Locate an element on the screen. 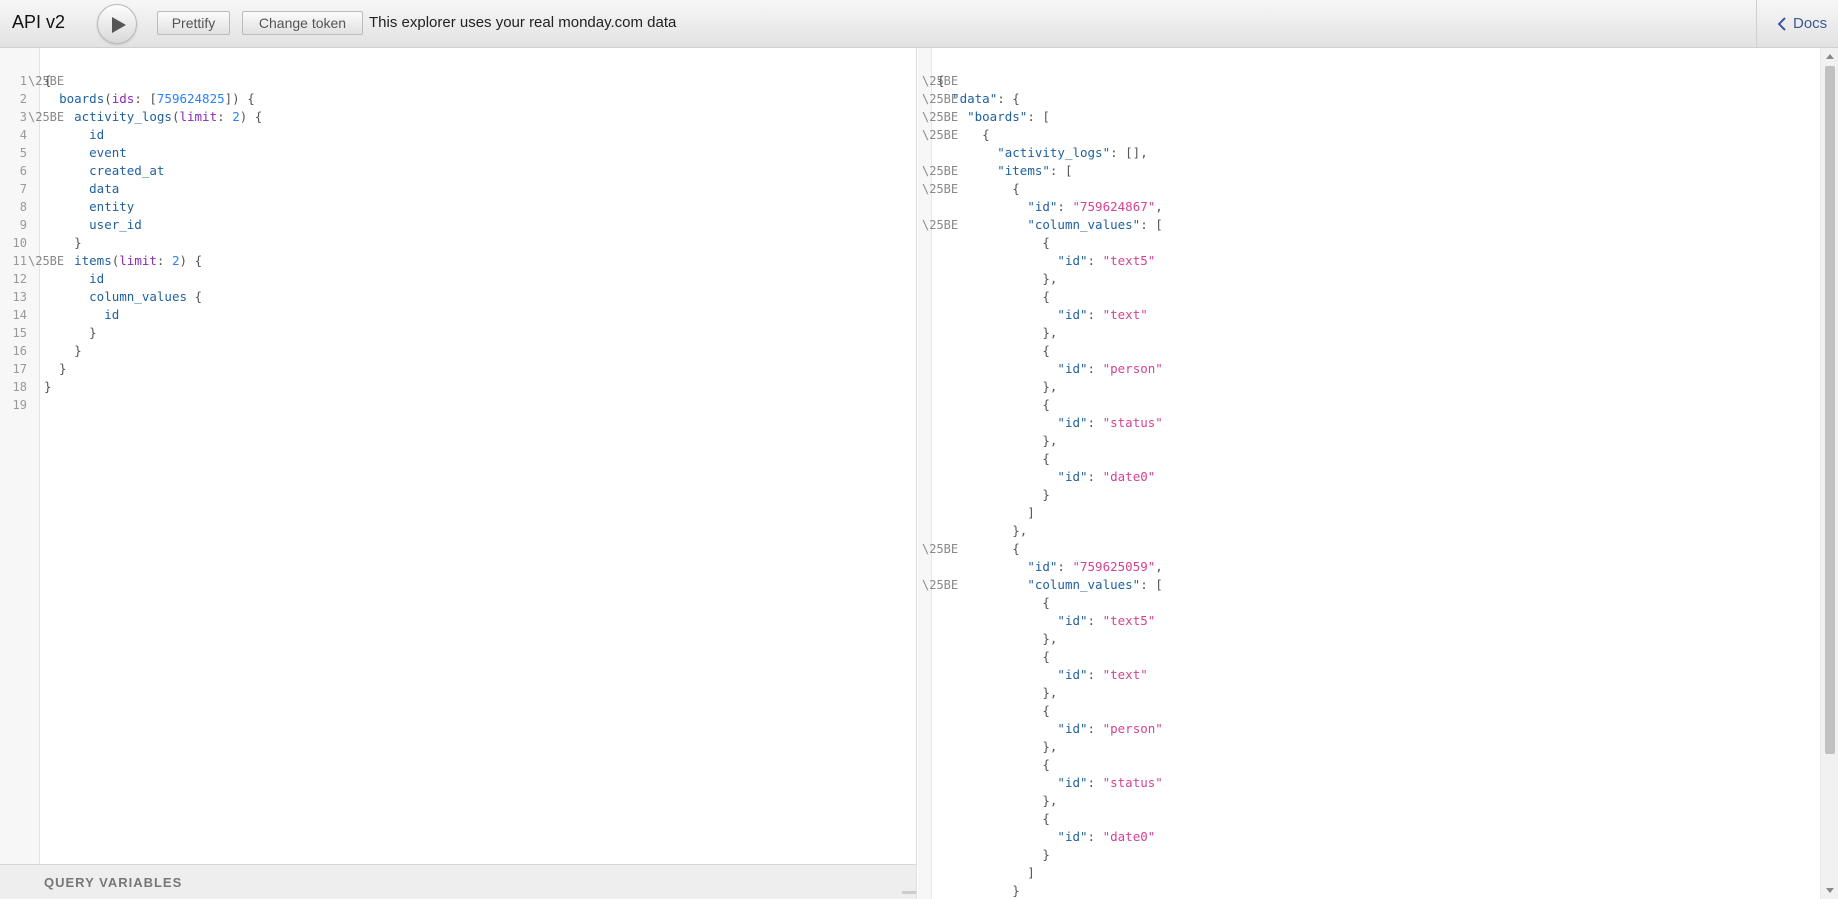  line-number: 16 is located at coordinates (19, 351).